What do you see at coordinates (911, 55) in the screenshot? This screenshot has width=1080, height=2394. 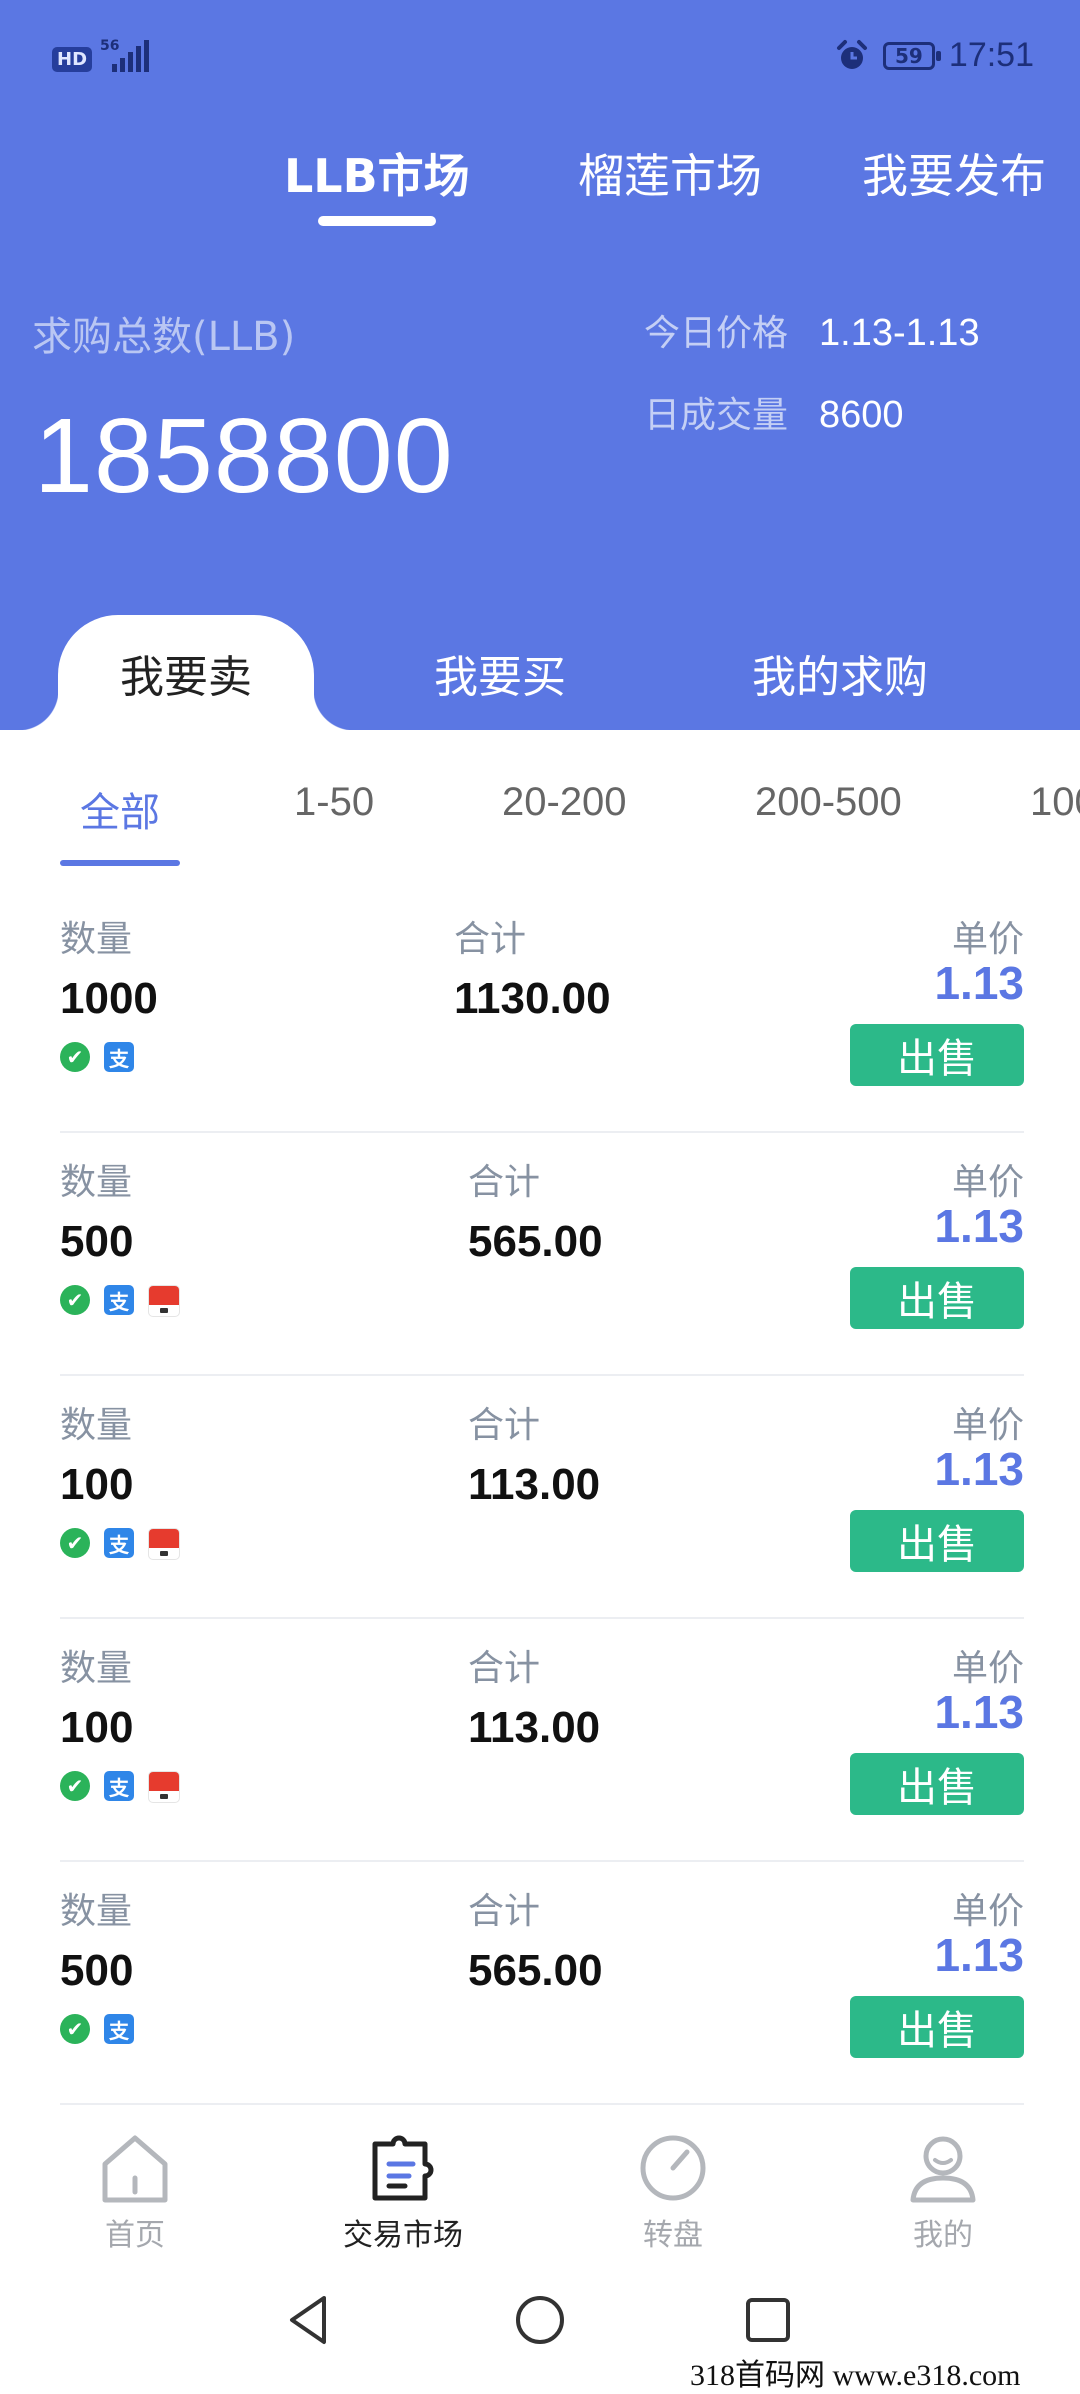 I see `battery-icon: 59` at bounding box center [911, 55].